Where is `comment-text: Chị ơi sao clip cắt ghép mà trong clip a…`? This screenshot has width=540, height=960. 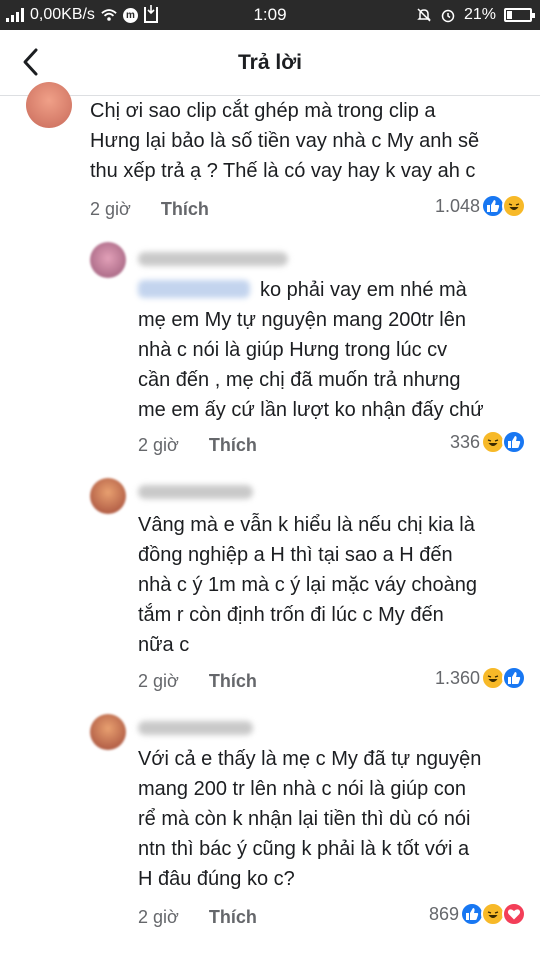 comment-text: Chị ơi sao clip cắt ghép mà trong clip a… is located at coordinates (285, 141).